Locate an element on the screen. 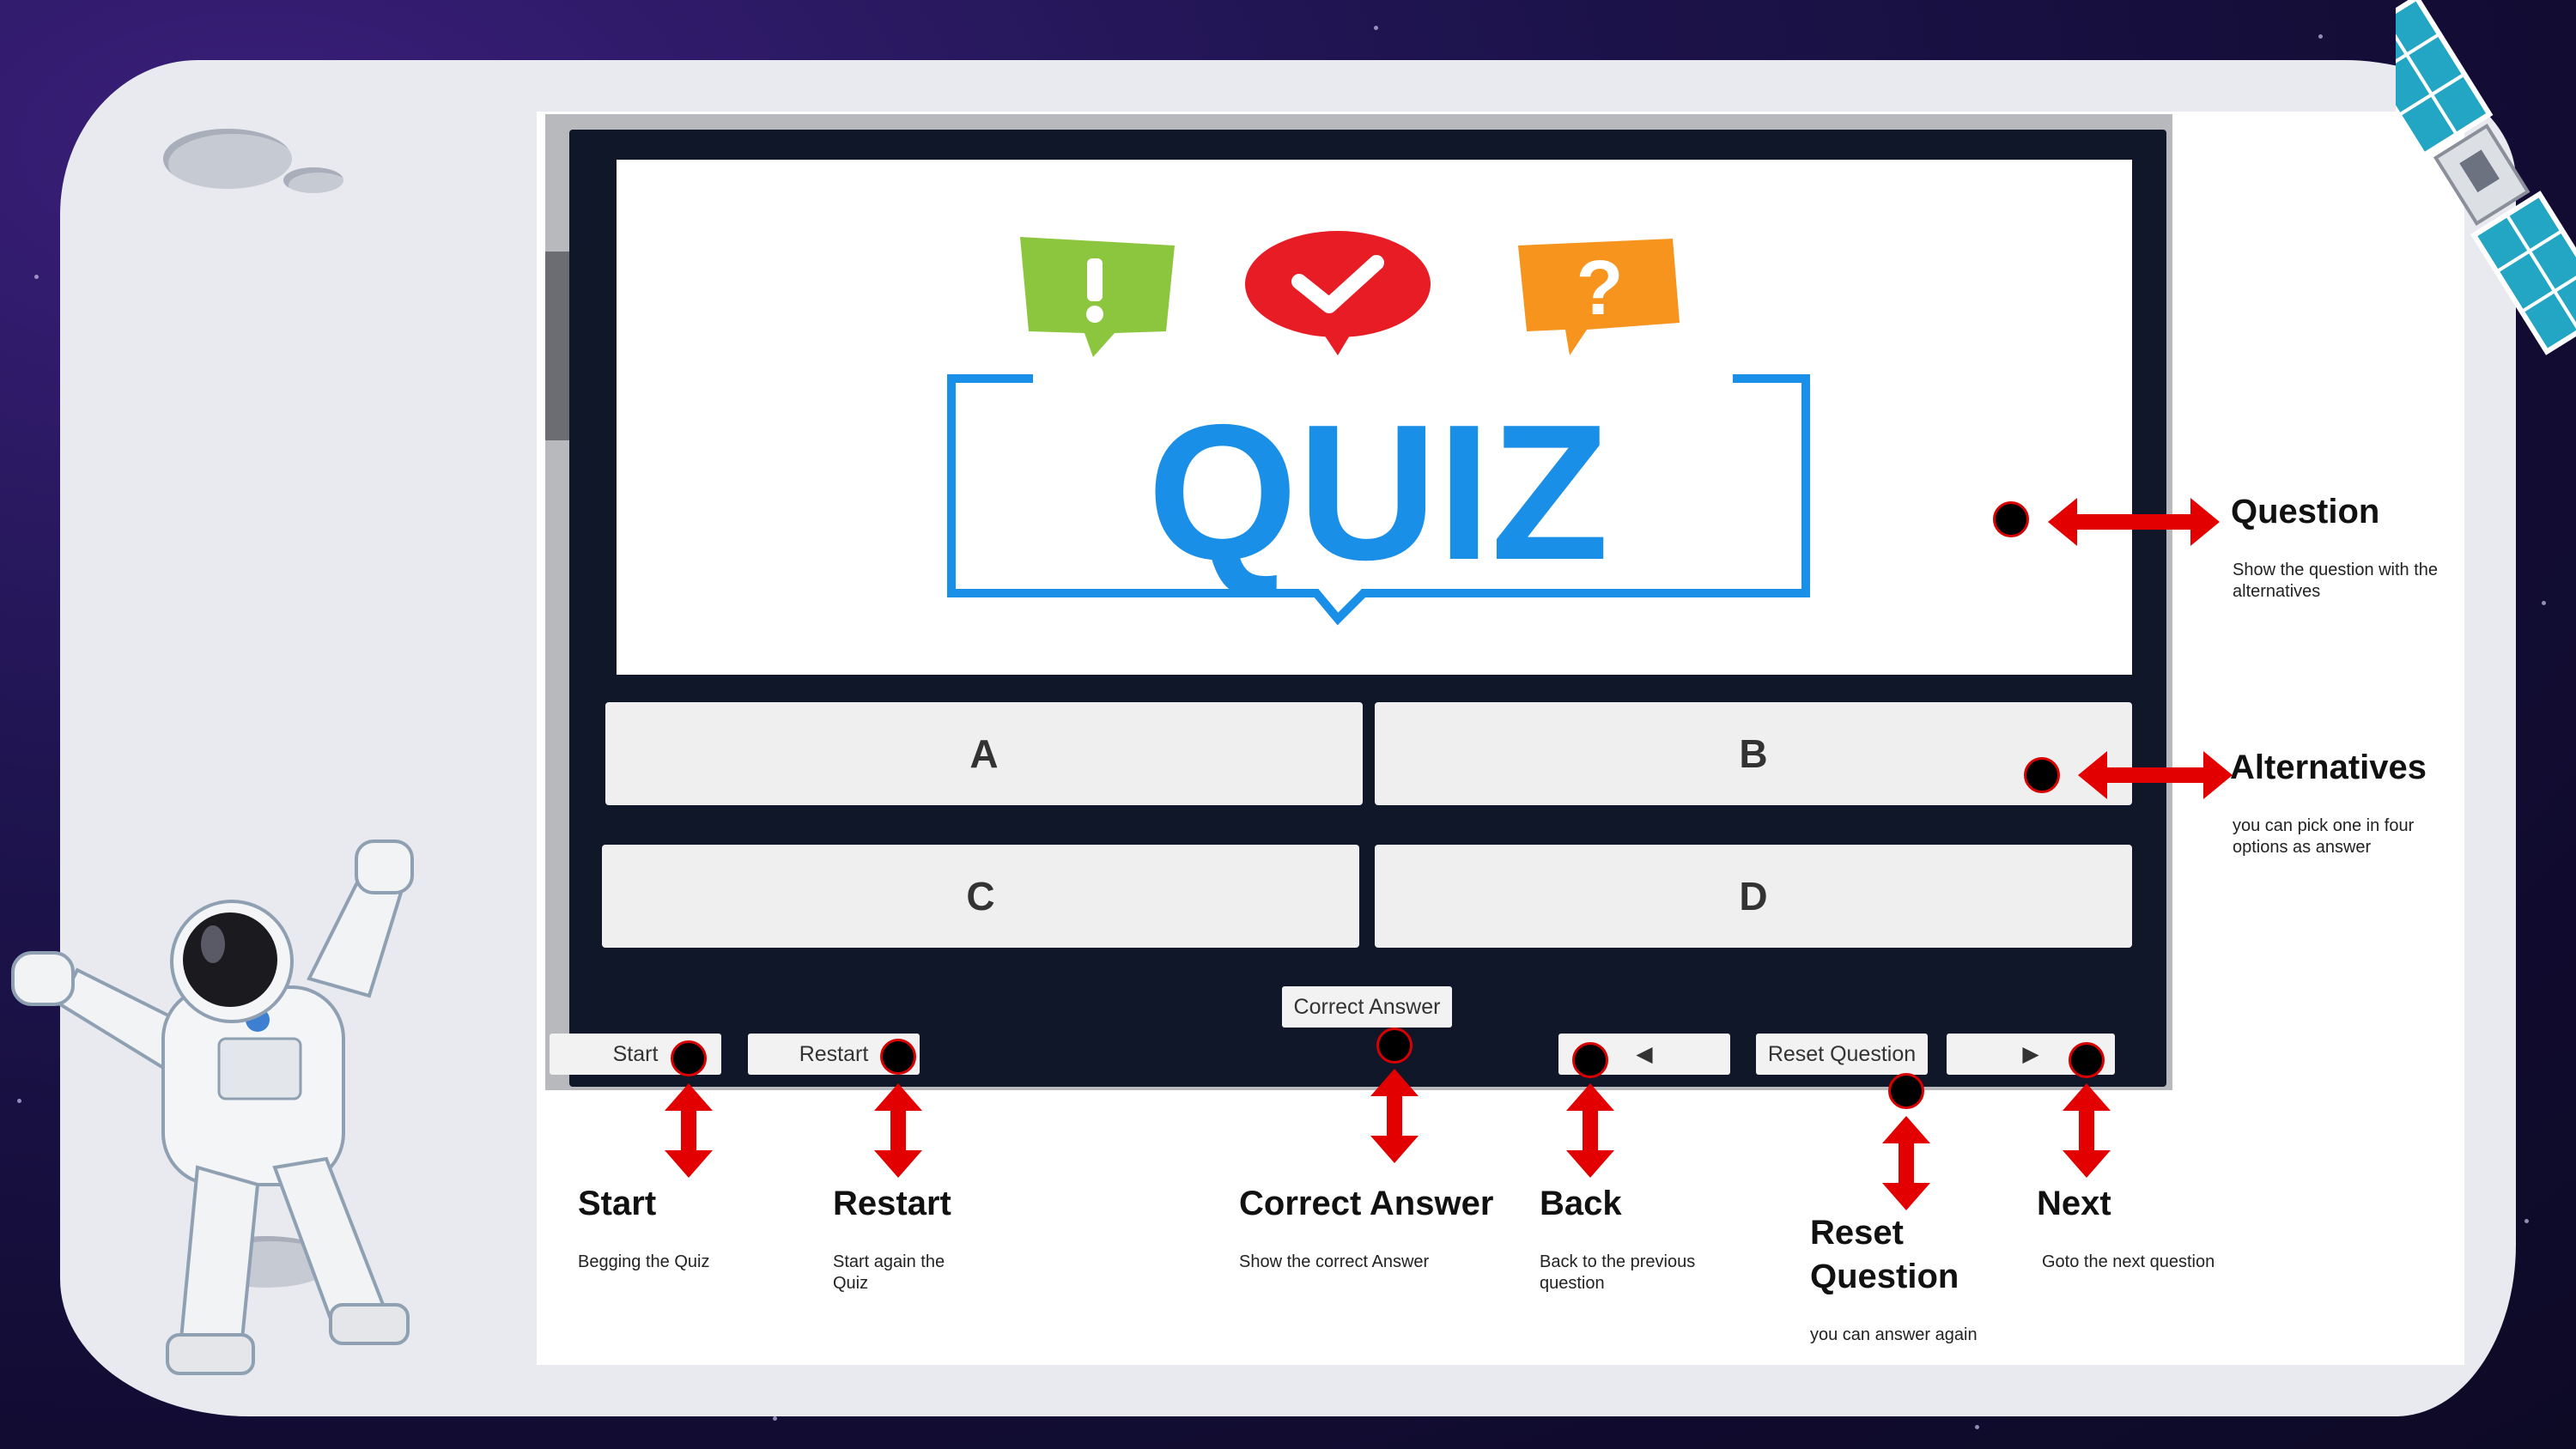 This screenshot has height=1449, width=2576. start-annotation-title: Start is located at coordinates (618, 1203).